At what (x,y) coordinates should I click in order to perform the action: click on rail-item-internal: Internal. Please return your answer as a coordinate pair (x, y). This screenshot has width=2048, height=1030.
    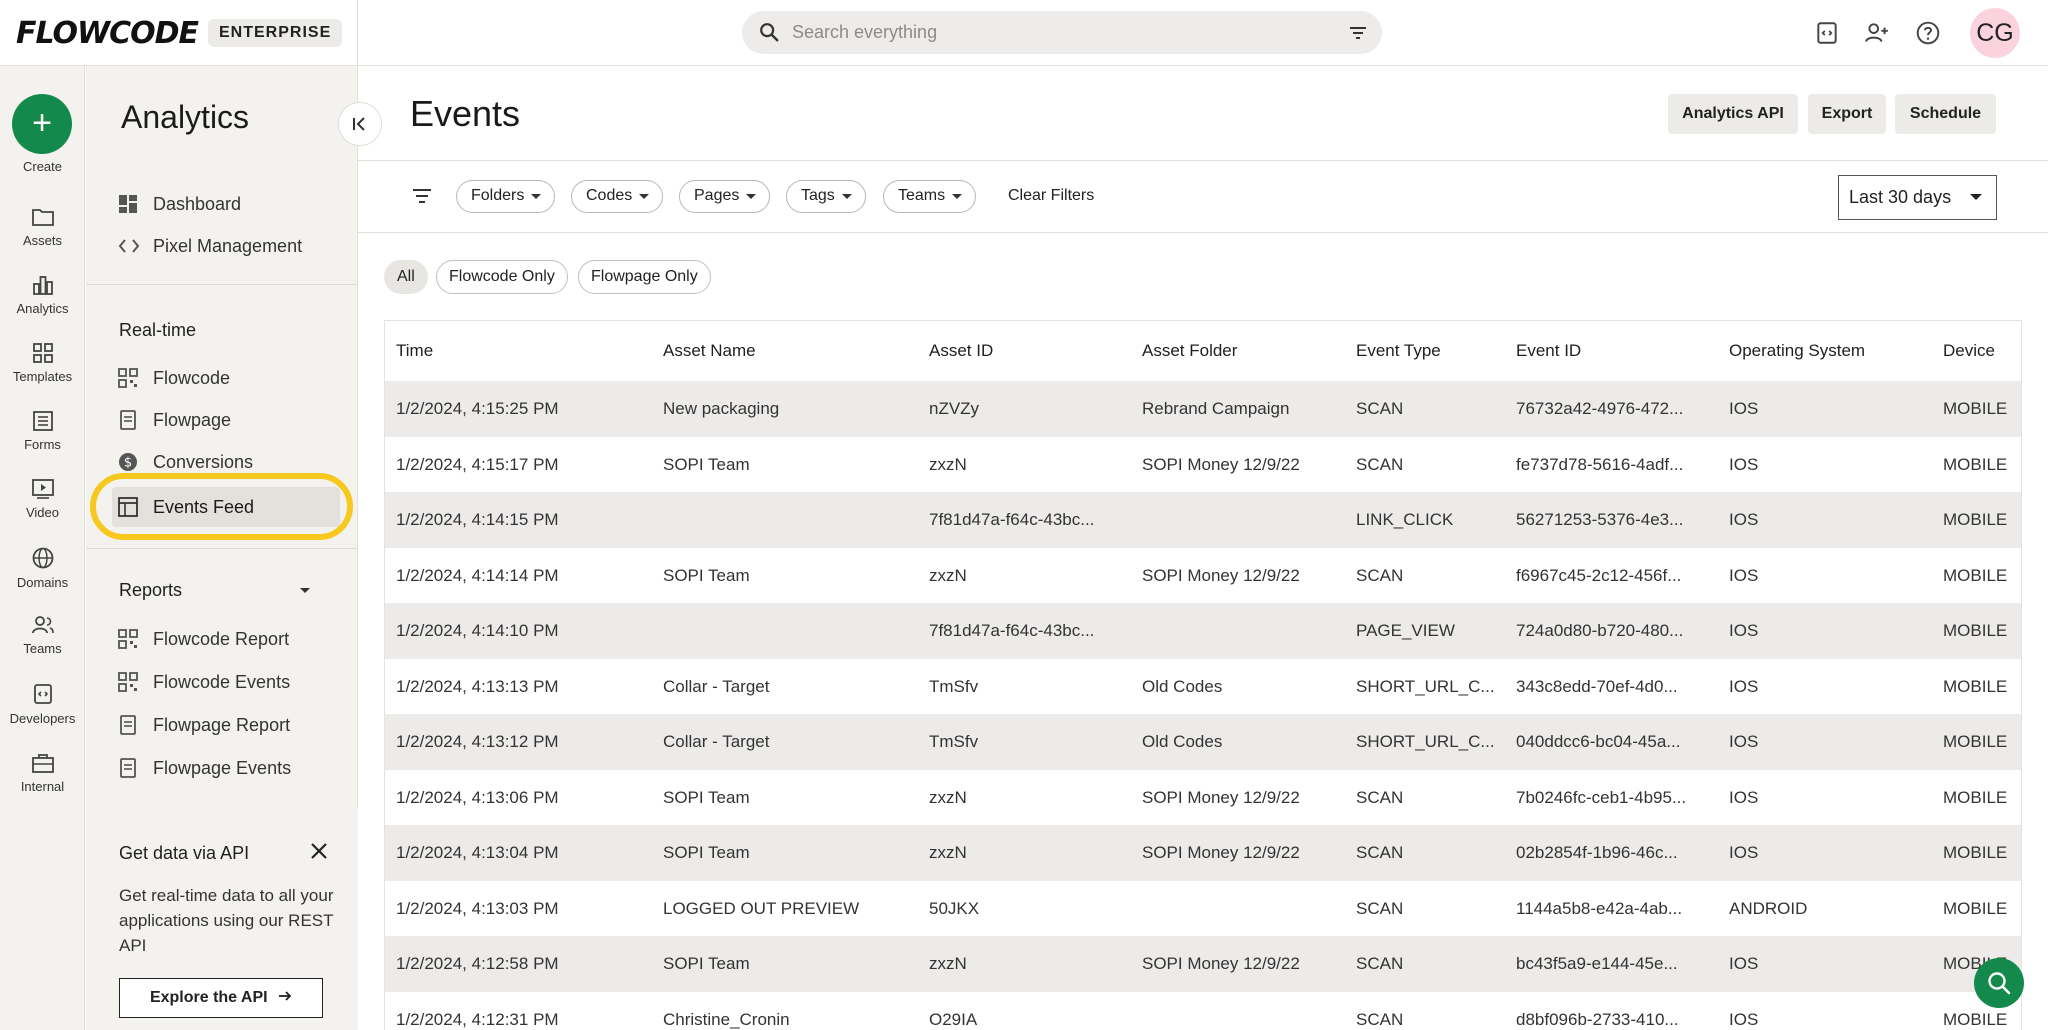
    Looking at the image, I should click on (42, 773).